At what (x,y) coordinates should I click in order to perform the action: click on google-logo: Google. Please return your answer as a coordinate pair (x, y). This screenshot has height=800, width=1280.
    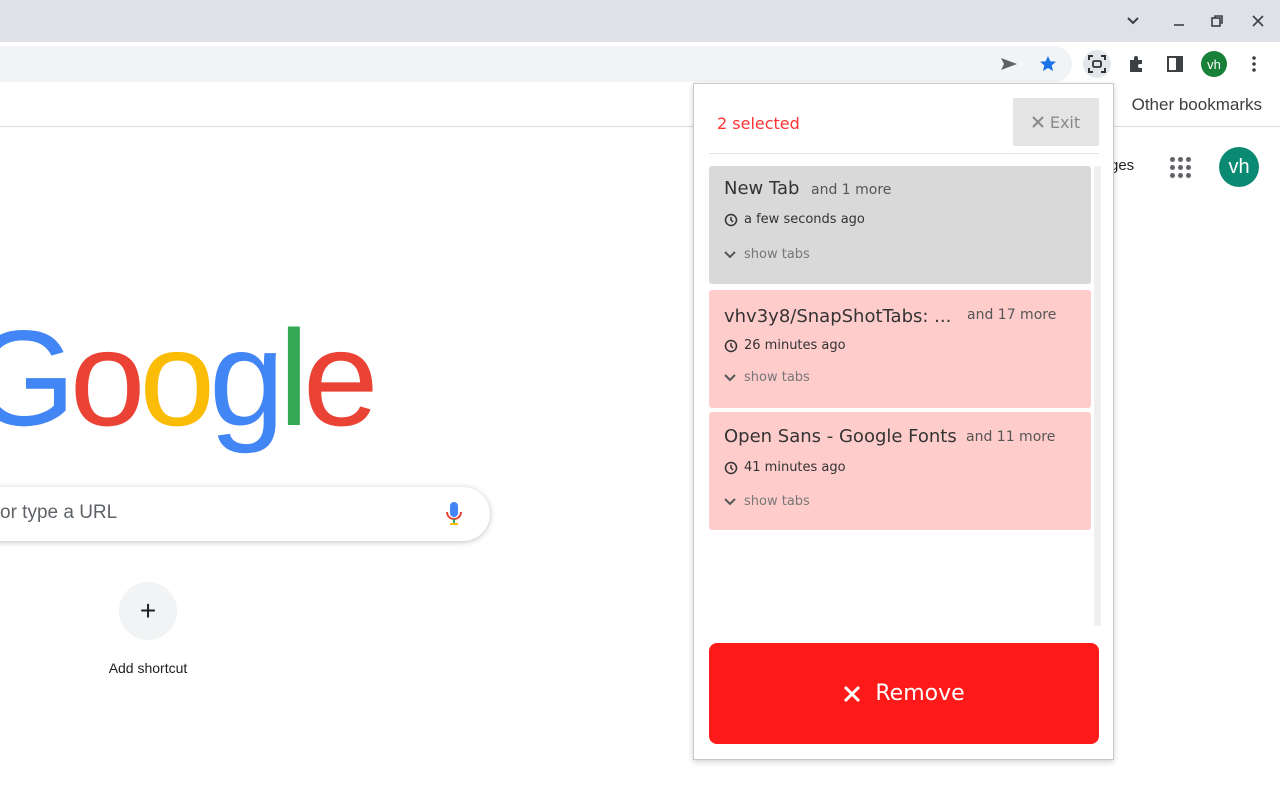
    Looking at the image, I should click on (189, 377).